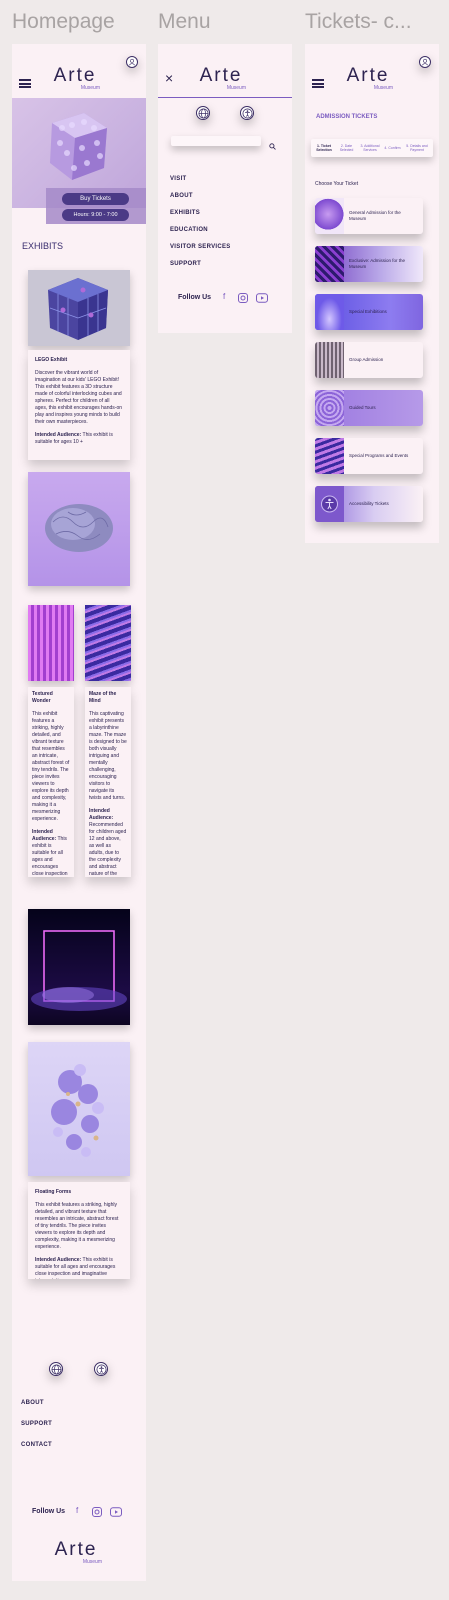  Describe the element at coordinates (329, 456) in the screenshot. I see `ticket-thumb-special-programs` at that location.